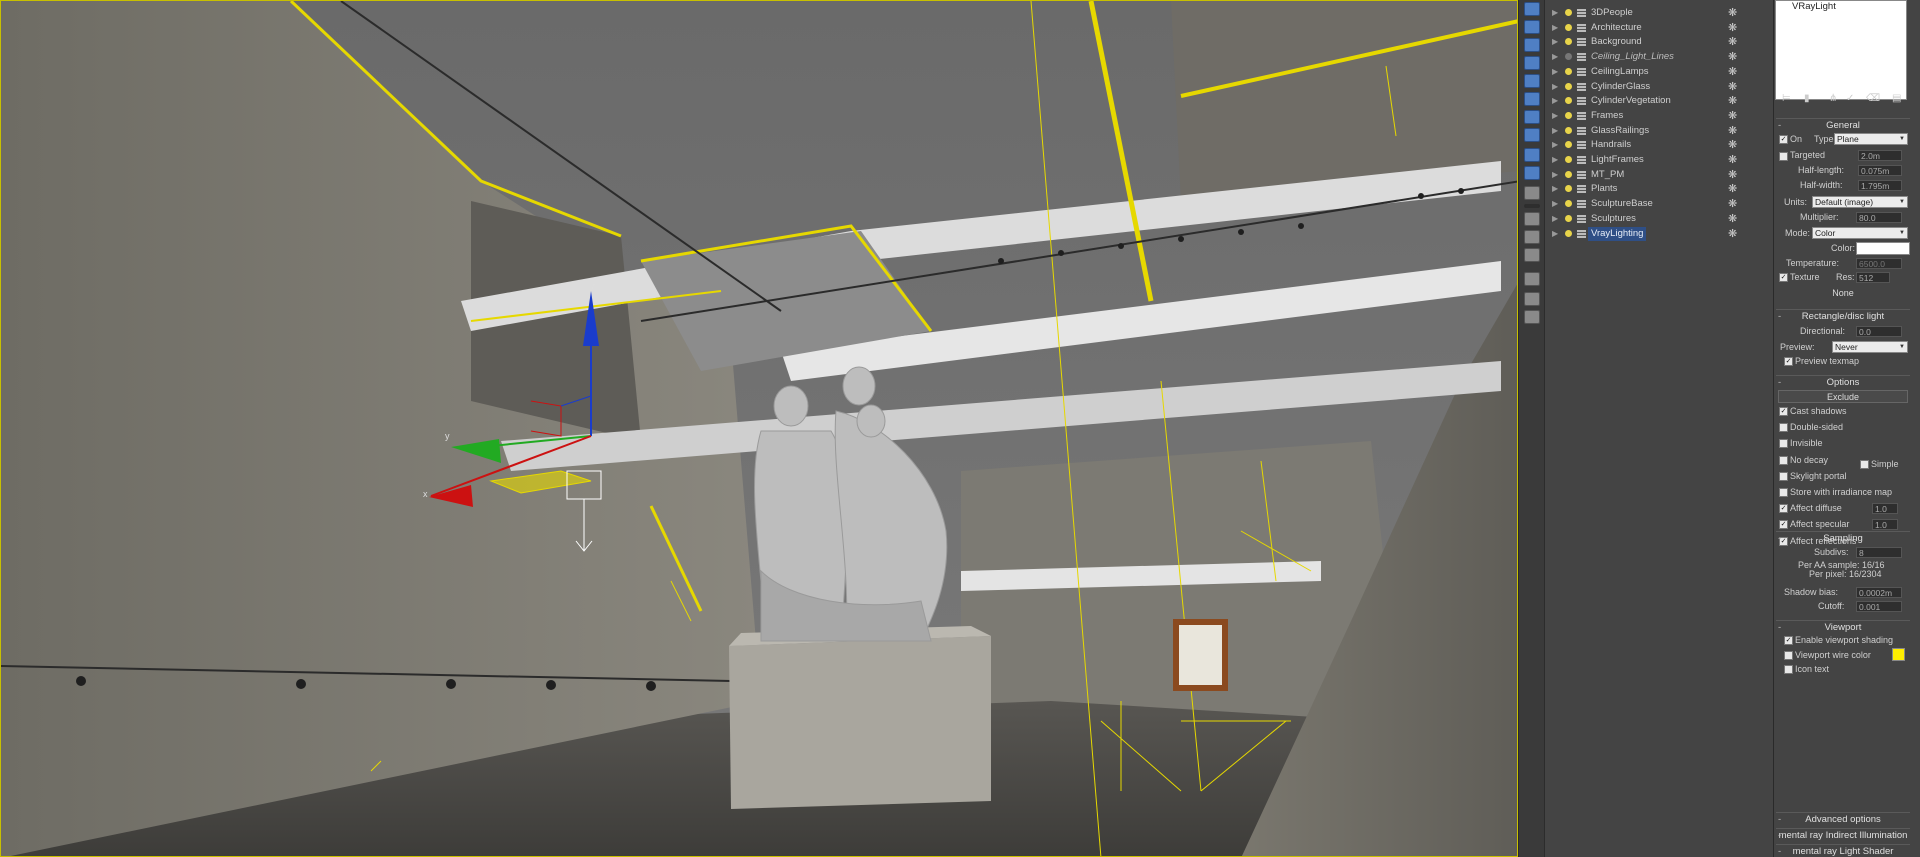 The image size is (1920, 857). What do you see at coordinates (1659, 42) in the screenshot?
I see `layer-row: ▶ Background ❋` at bounding box center [1659, 42].